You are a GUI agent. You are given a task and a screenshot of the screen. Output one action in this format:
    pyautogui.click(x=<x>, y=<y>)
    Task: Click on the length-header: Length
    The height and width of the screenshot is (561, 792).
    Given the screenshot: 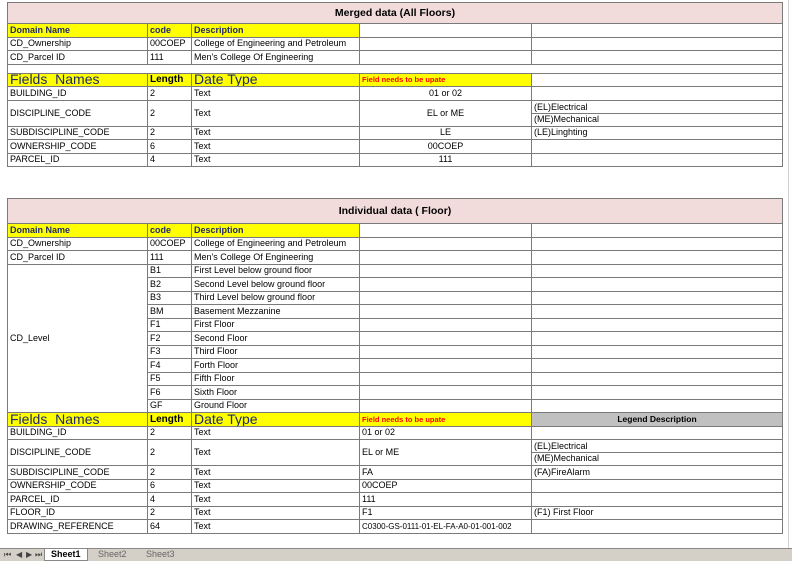 What is the action you would take?
    pyautogui.click(x=169, y=79)
    